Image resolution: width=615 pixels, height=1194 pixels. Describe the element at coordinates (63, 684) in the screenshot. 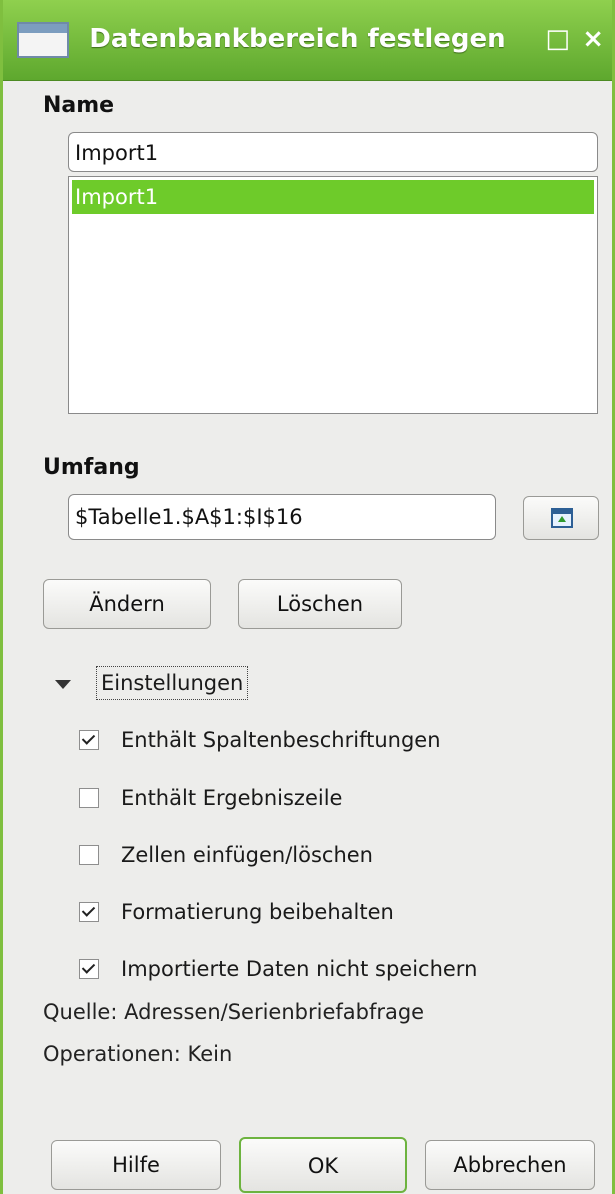

I see `expand-triangle-icon` at that location.